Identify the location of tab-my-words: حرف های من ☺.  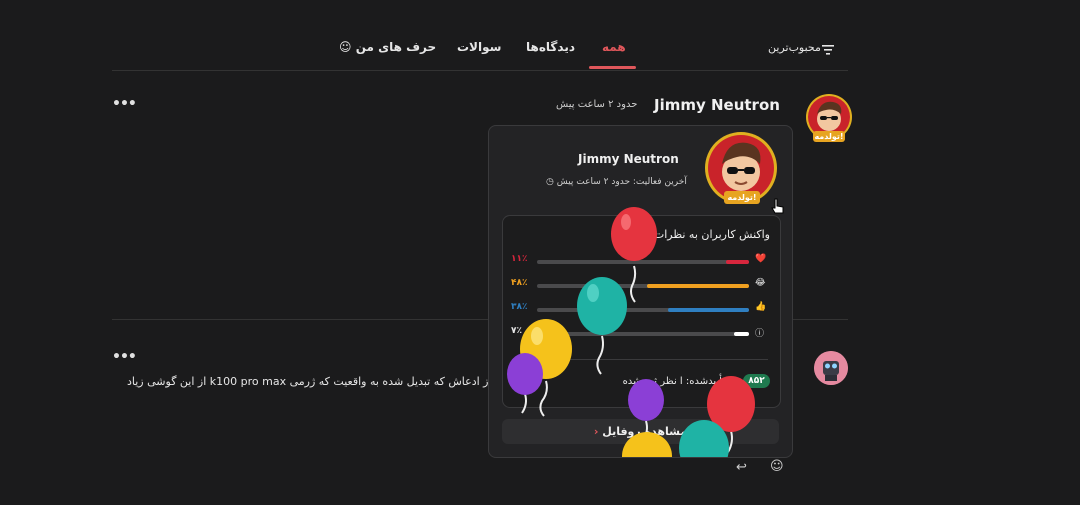
(387, 47).